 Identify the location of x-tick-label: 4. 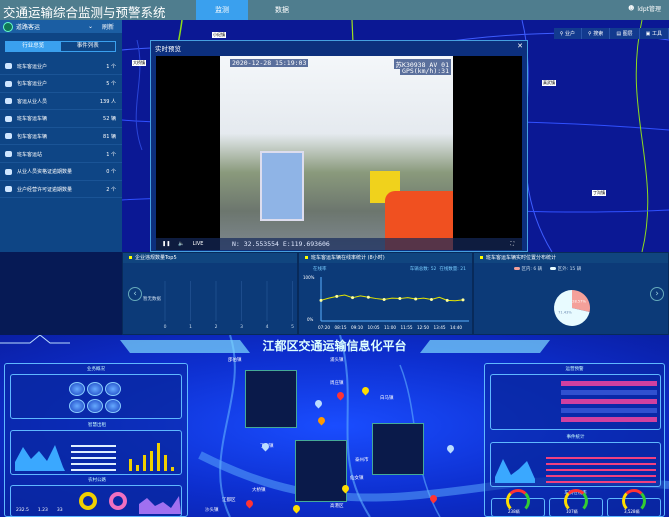
(267, 327).